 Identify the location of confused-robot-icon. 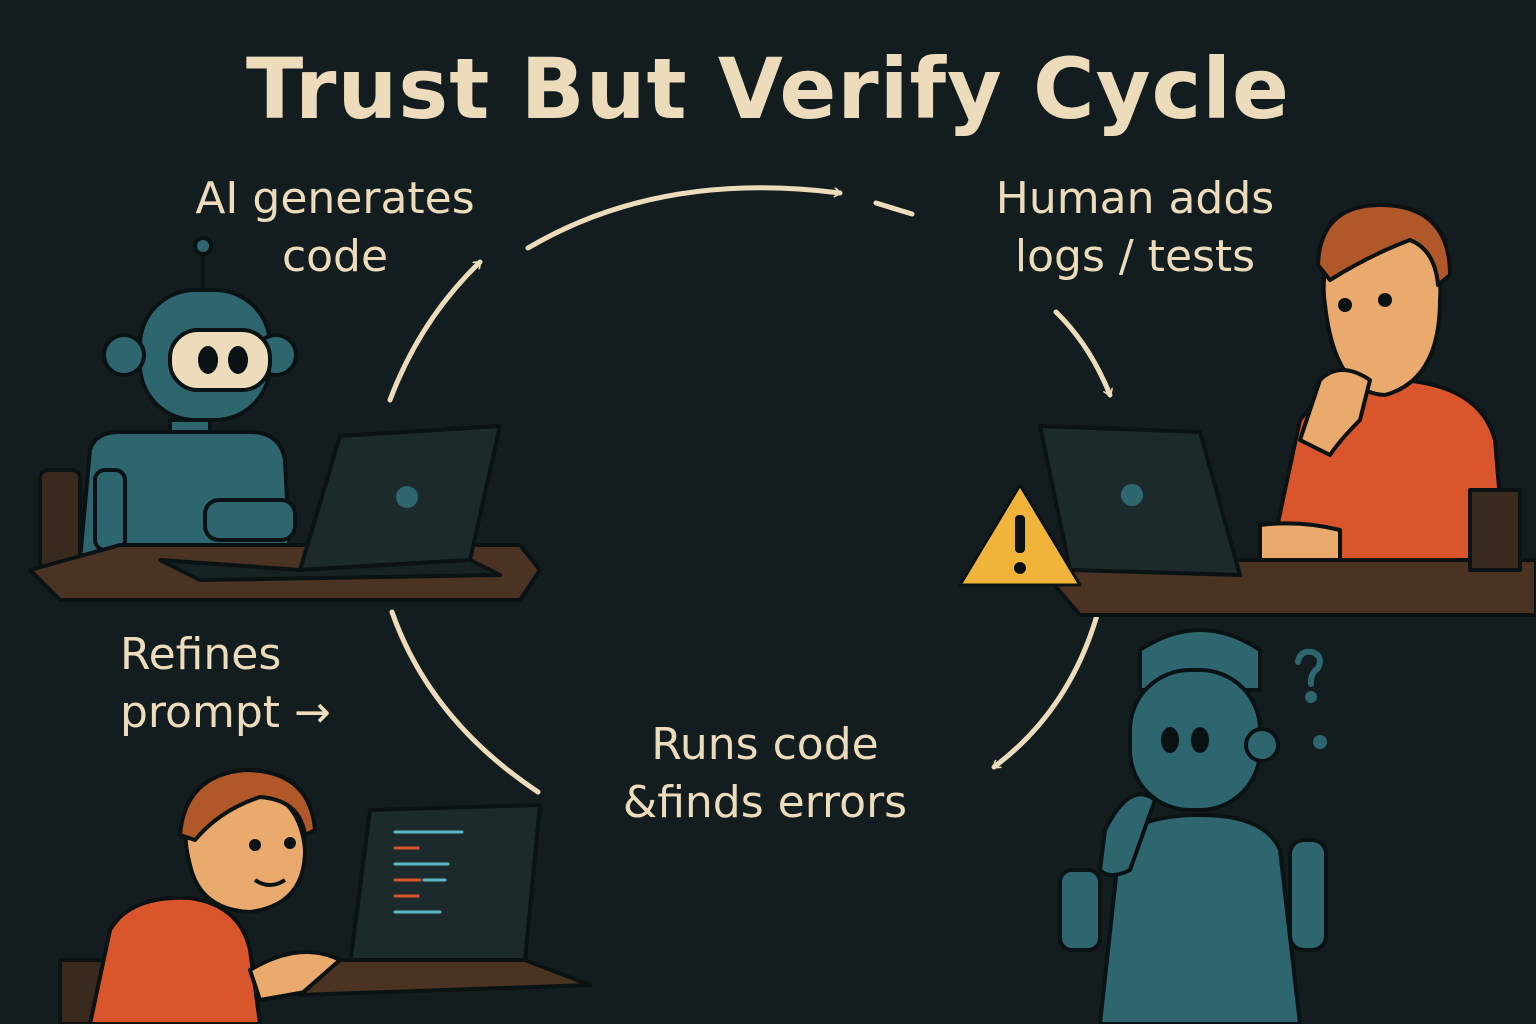
(1193, 826).